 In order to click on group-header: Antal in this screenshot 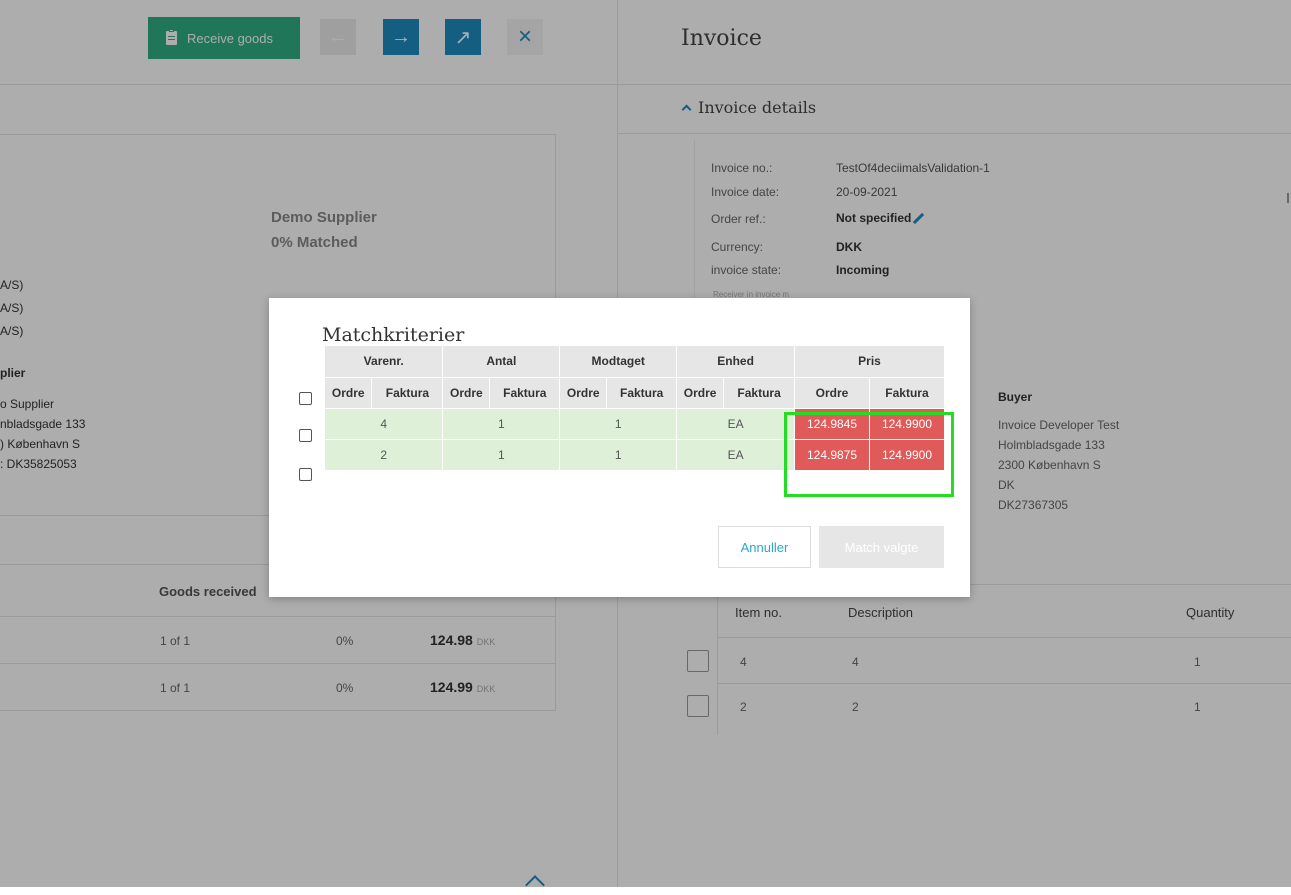, I will do `click(501, 362)`.